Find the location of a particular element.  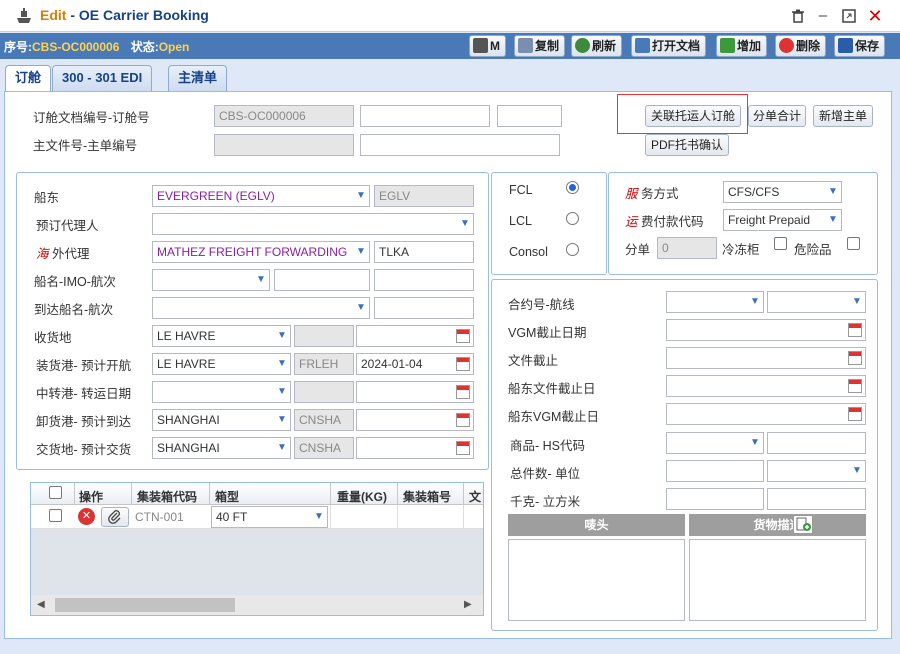

transit-select: ▼ is located at coordinates (221, 392).